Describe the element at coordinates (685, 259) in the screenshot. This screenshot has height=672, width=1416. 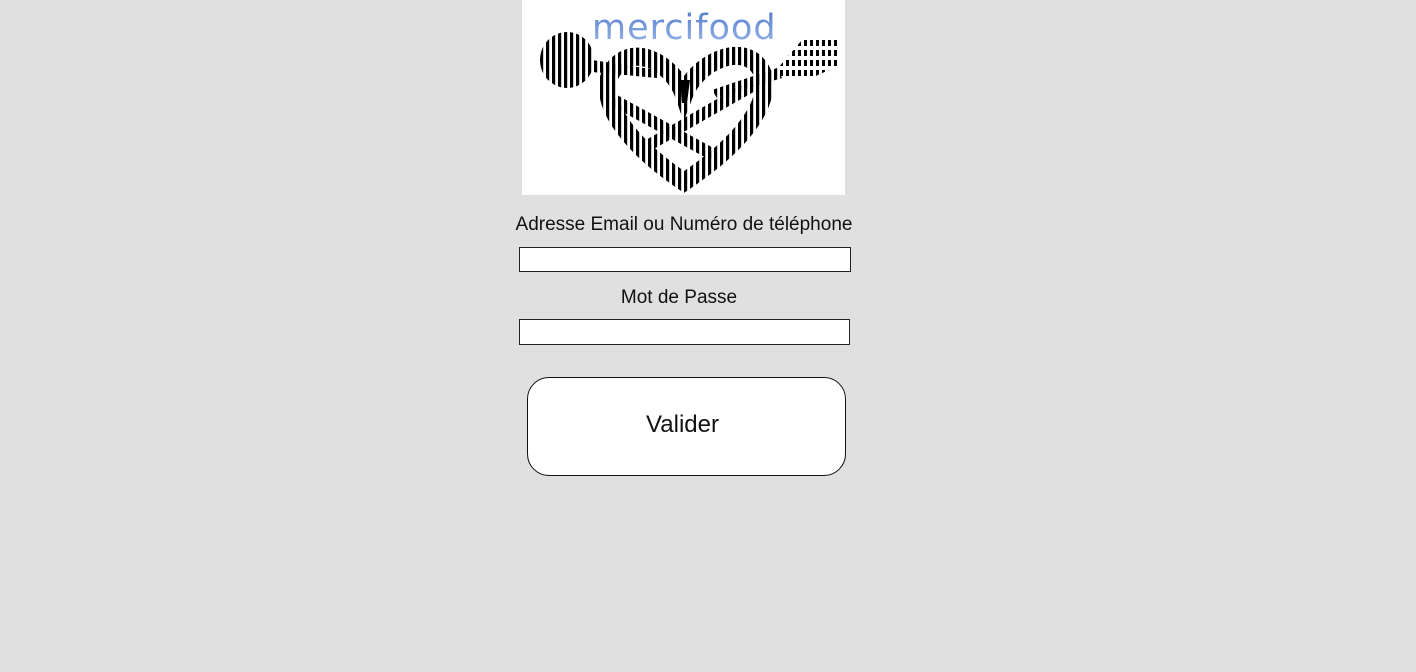
I see `email-field` at that location.